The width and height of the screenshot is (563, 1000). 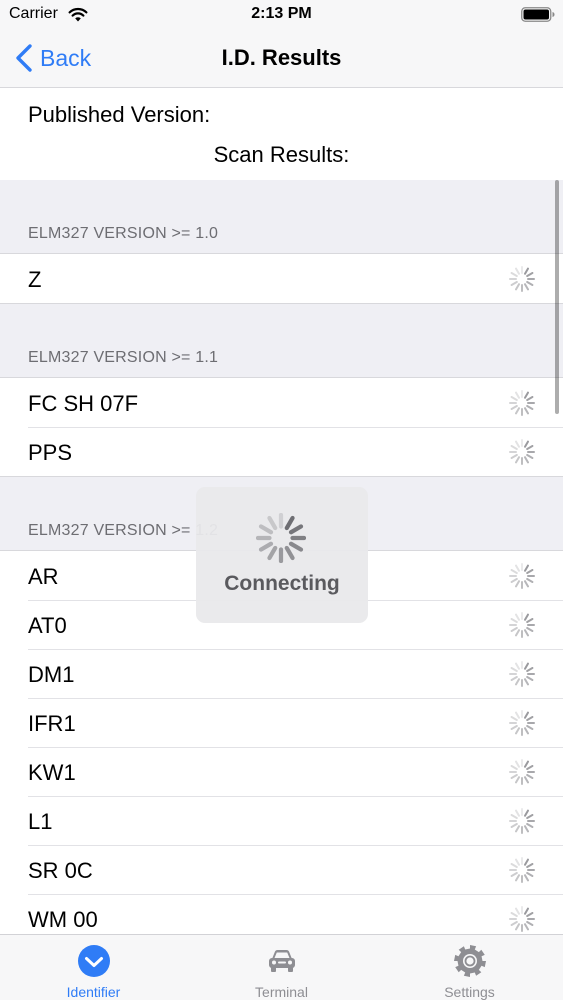 I want to click on tab-label: Settings, so click(x=469, y=992).